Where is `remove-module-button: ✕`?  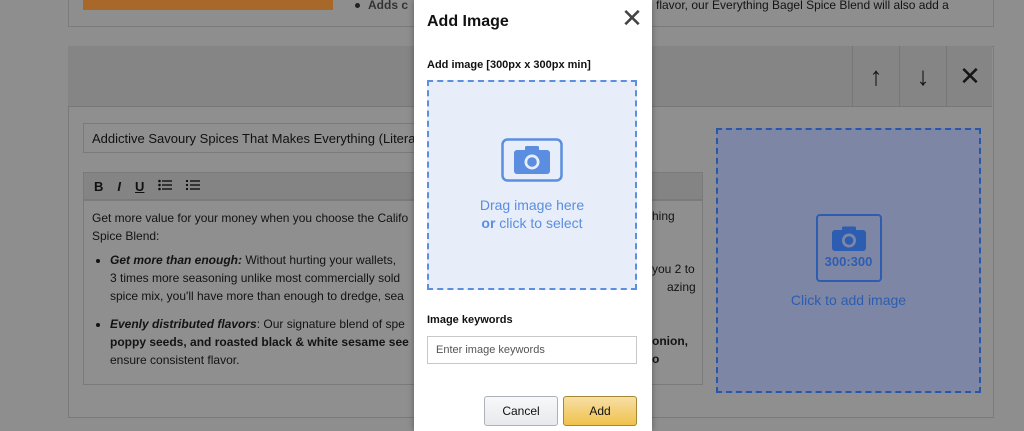
remove-module-button: ✕ is located at coordinates (969, 76).